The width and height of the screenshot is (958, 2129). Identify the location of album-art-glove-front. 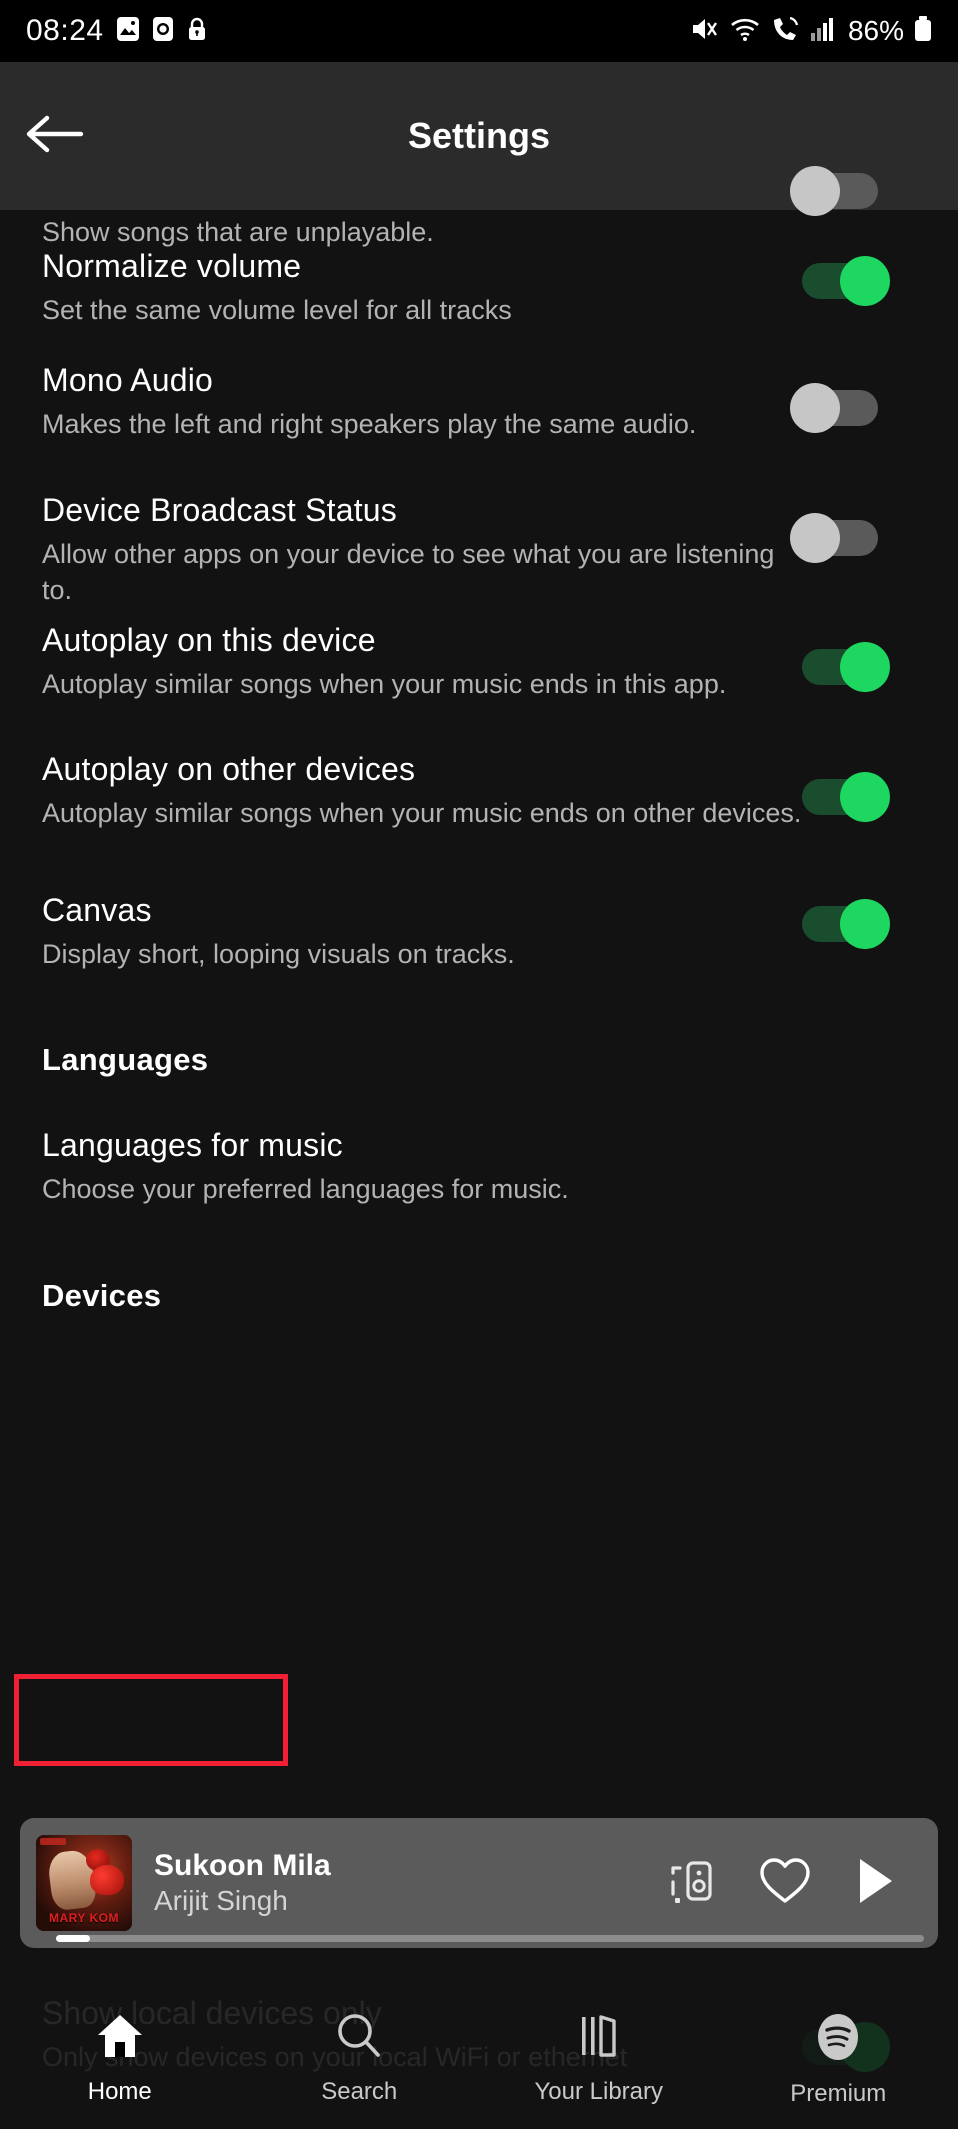
(107, 1880).